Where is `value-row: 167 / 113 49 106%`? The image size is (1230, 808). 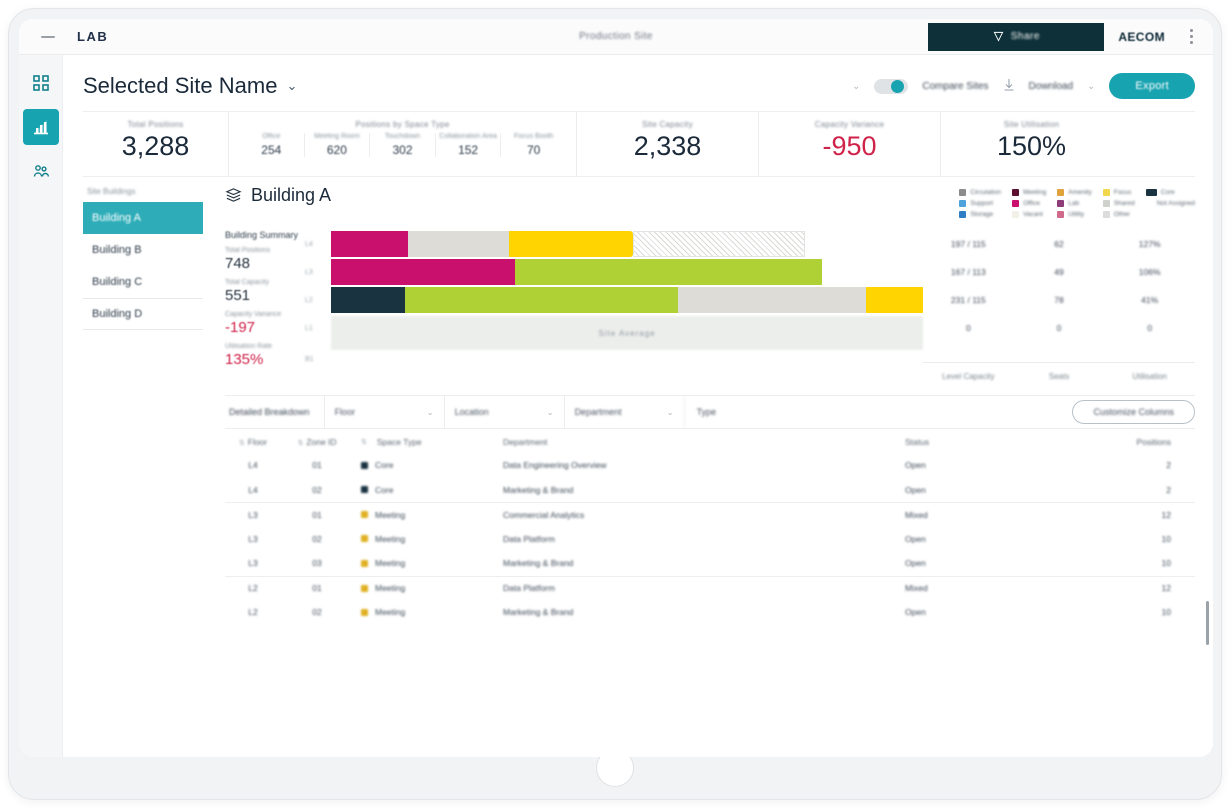 value-row: 167 / 113 49 106% is located at coordinates (1059, 272).